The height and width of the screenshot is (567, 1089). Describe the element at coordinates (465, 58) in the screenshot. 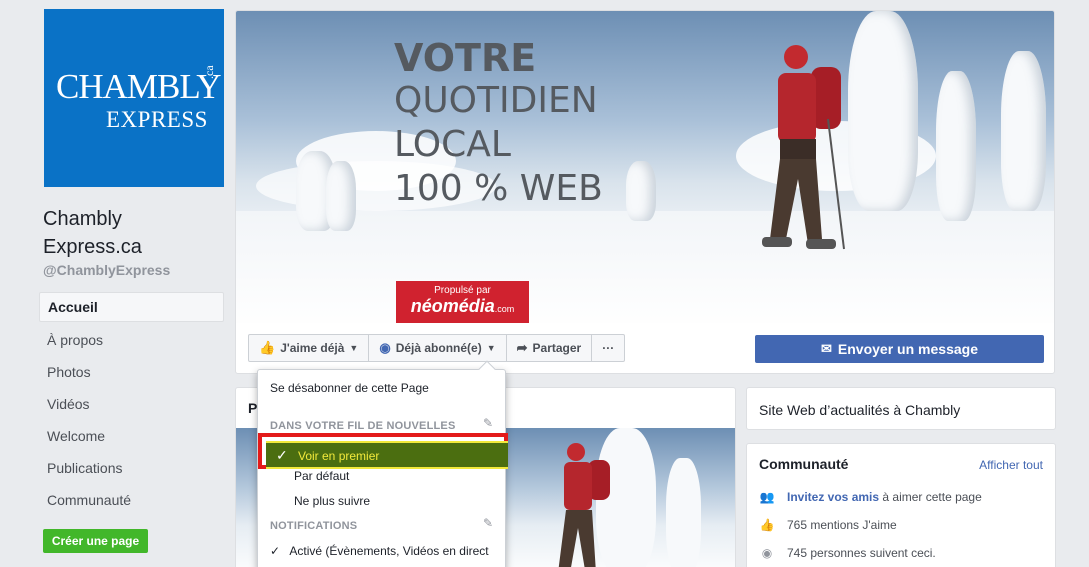

I see `cover-line1: VOTRE` at that location.